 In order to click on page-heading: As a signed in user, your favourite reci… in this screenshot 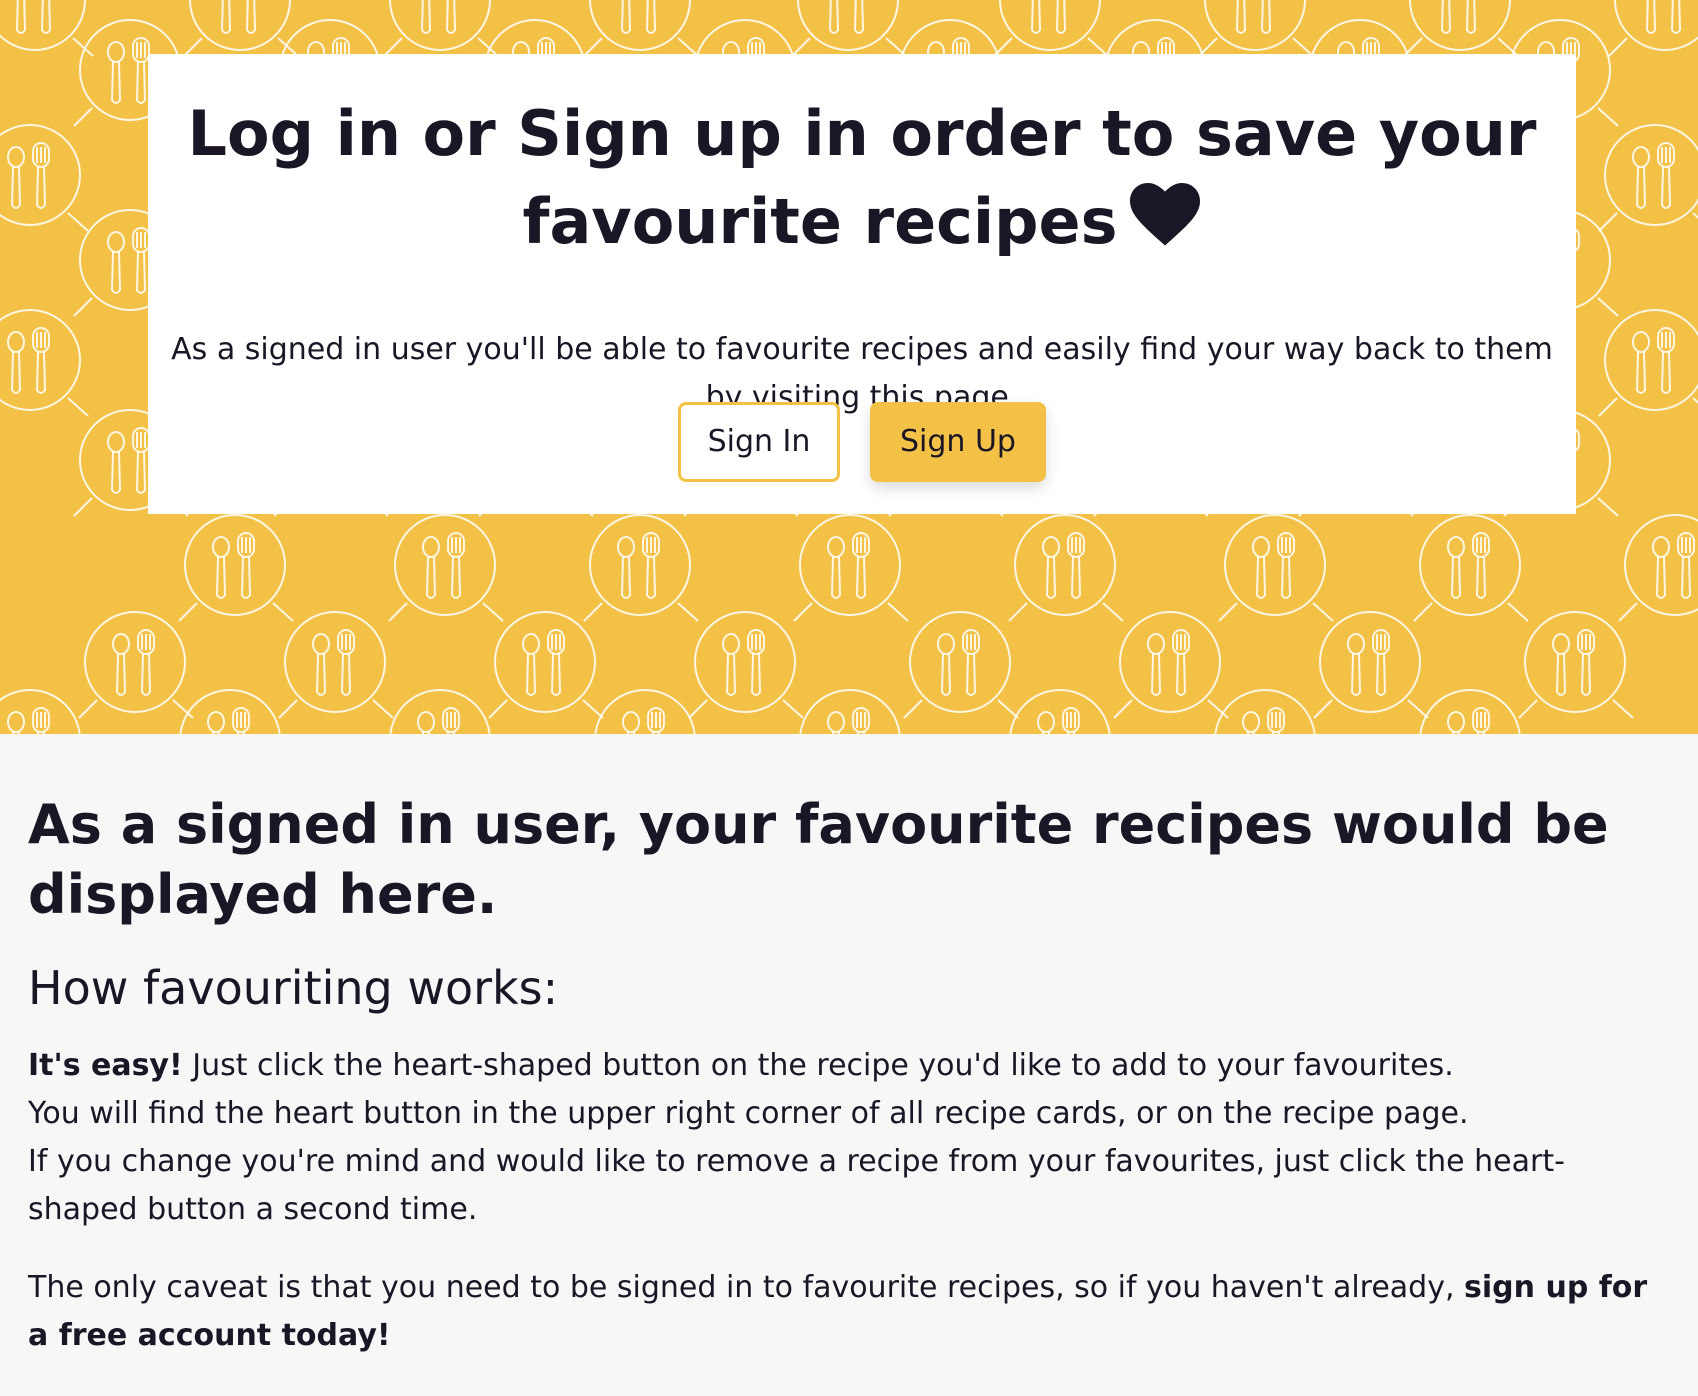, I will do `click(818, 859)`.